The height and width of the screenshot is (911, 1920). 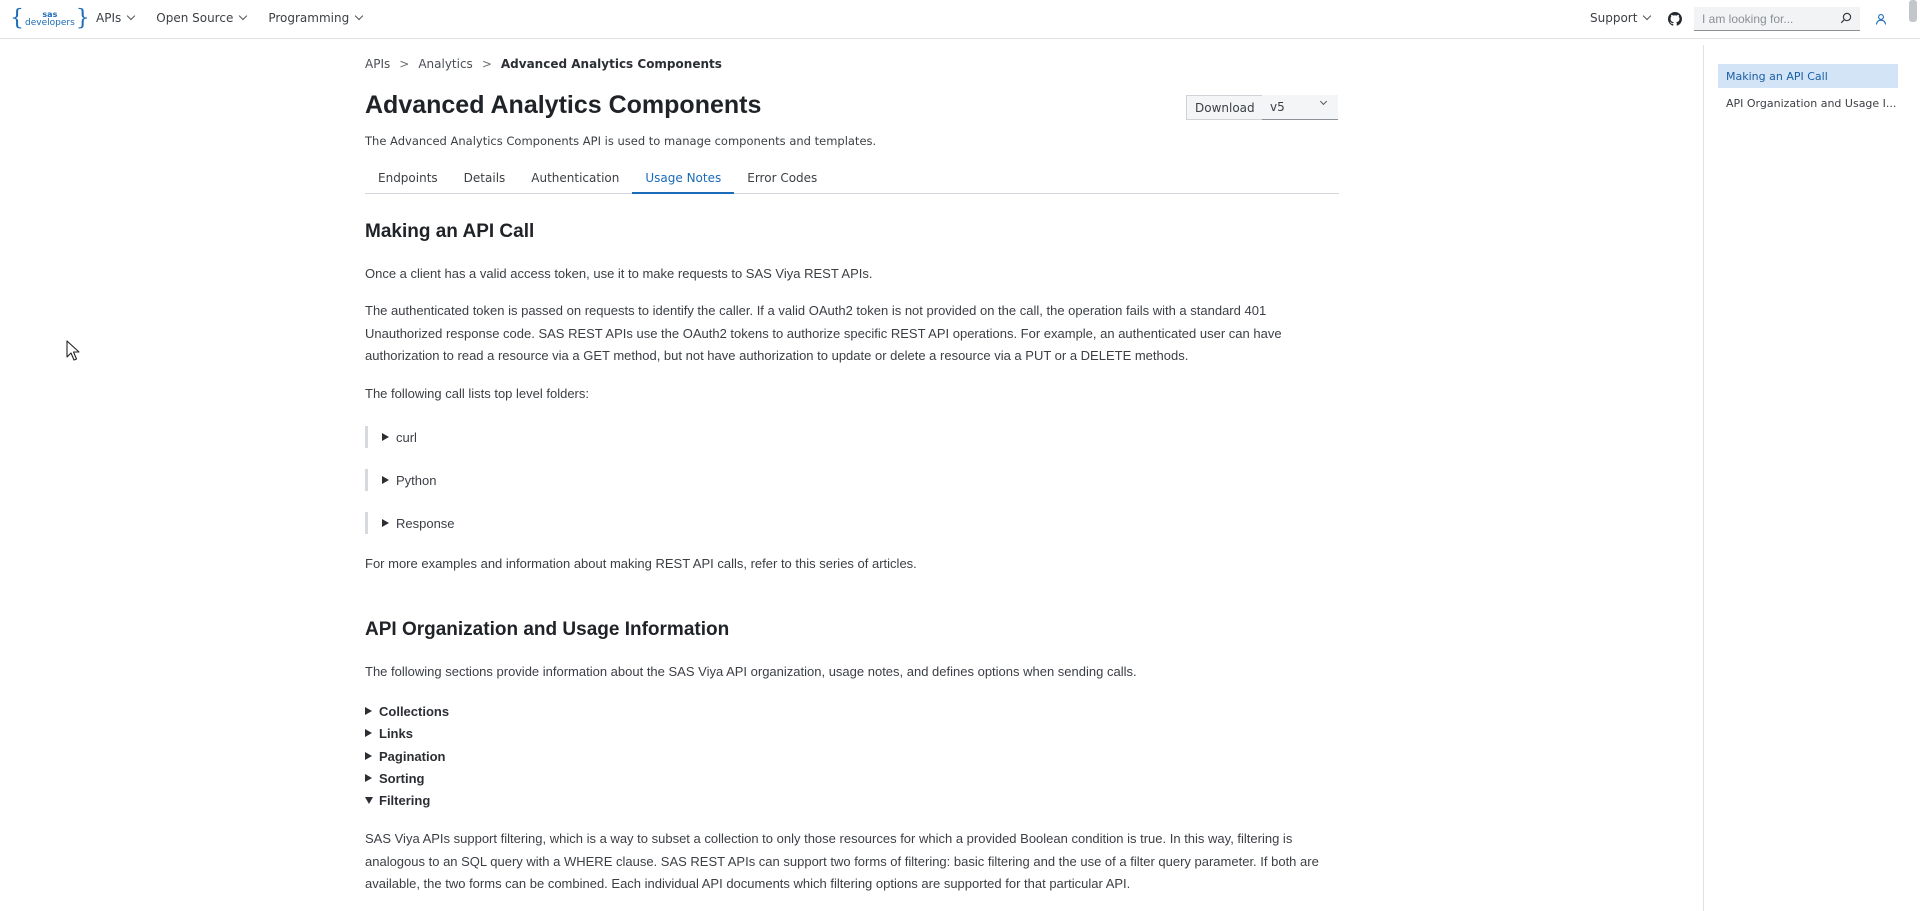 I want to click on menu-programming: Programming, so click(x=316, y=18).